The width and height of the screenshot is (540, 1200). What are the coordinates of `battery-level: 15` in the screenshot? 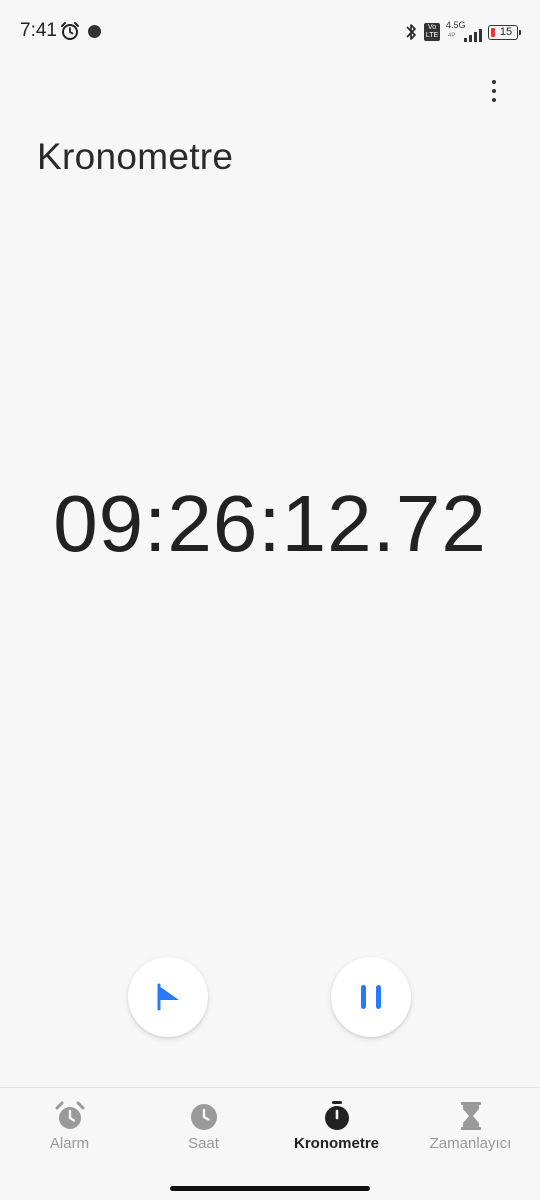 It's located at (506, 32).